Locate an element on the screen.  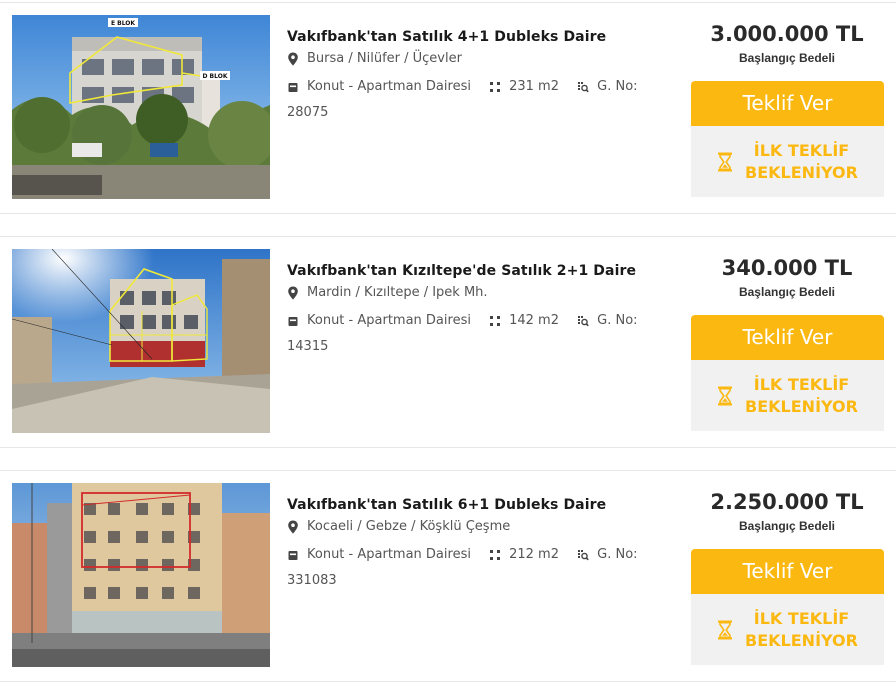
price-block: 2.250.000 TL Başlangıç Bedeli is located at coordinates (787, 511).